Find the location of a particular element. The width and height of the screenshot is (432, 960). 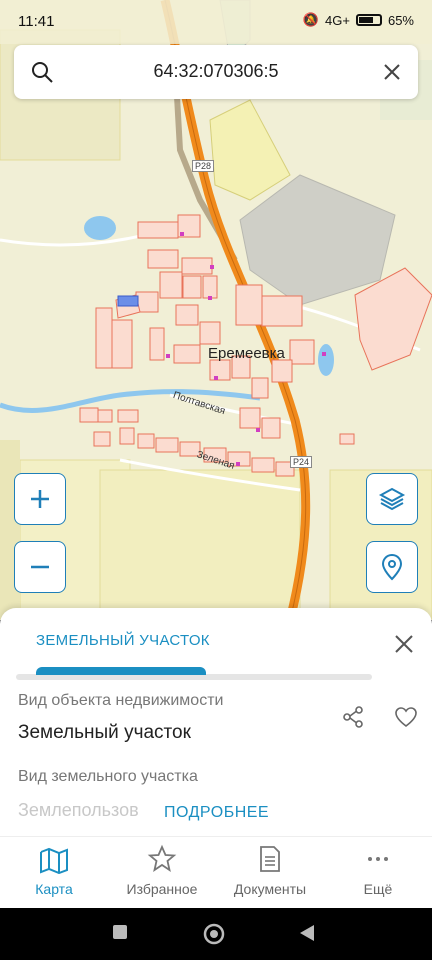

location-pin-icon is located at coordinates (392, 567).